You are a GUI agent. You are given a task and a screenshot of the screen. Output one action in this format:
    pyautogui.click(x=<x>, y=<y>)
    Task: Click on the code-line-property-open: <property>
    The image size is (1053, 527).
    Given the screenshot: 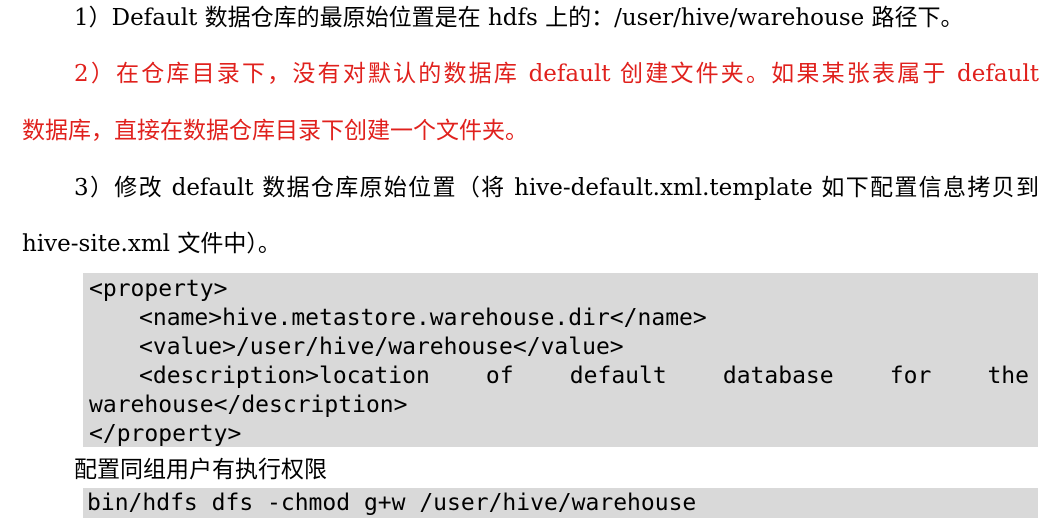 What is the action you would take?
    pyautogui.click(x=158, y=289)
    